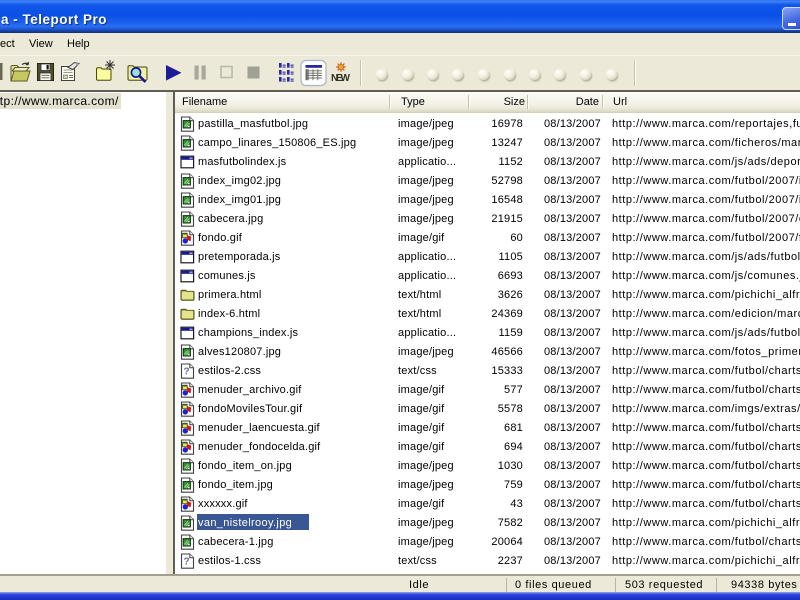  What do you see at coordinates (341, 78) in the screenshot?
I see `svg-text: NEW` at bounding box center [341, 78].